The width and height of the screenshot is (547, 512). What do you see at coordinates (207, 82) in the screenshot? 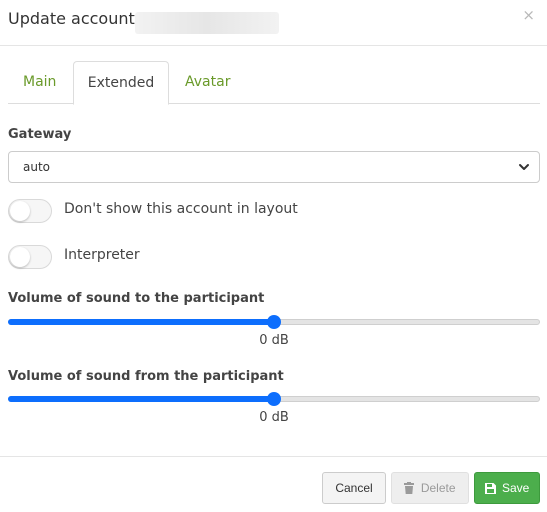
I see `tab-avatar: Avatar` at bounding box center [207, 82].